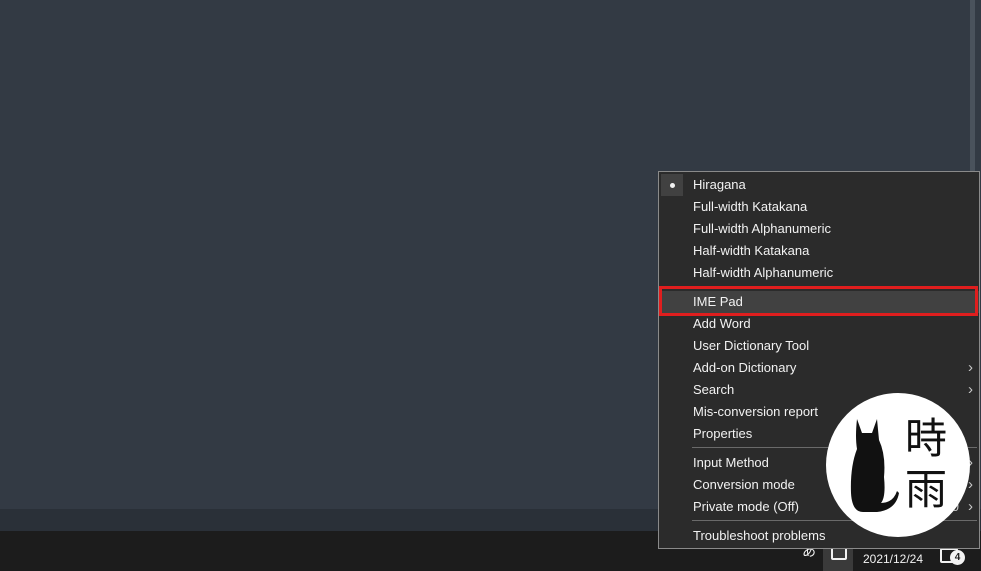  What do you see at coordinates (893, 559) in the screenshot?
I see `taskbar-date: 2021/12/24` at bounding box center [893, 559].